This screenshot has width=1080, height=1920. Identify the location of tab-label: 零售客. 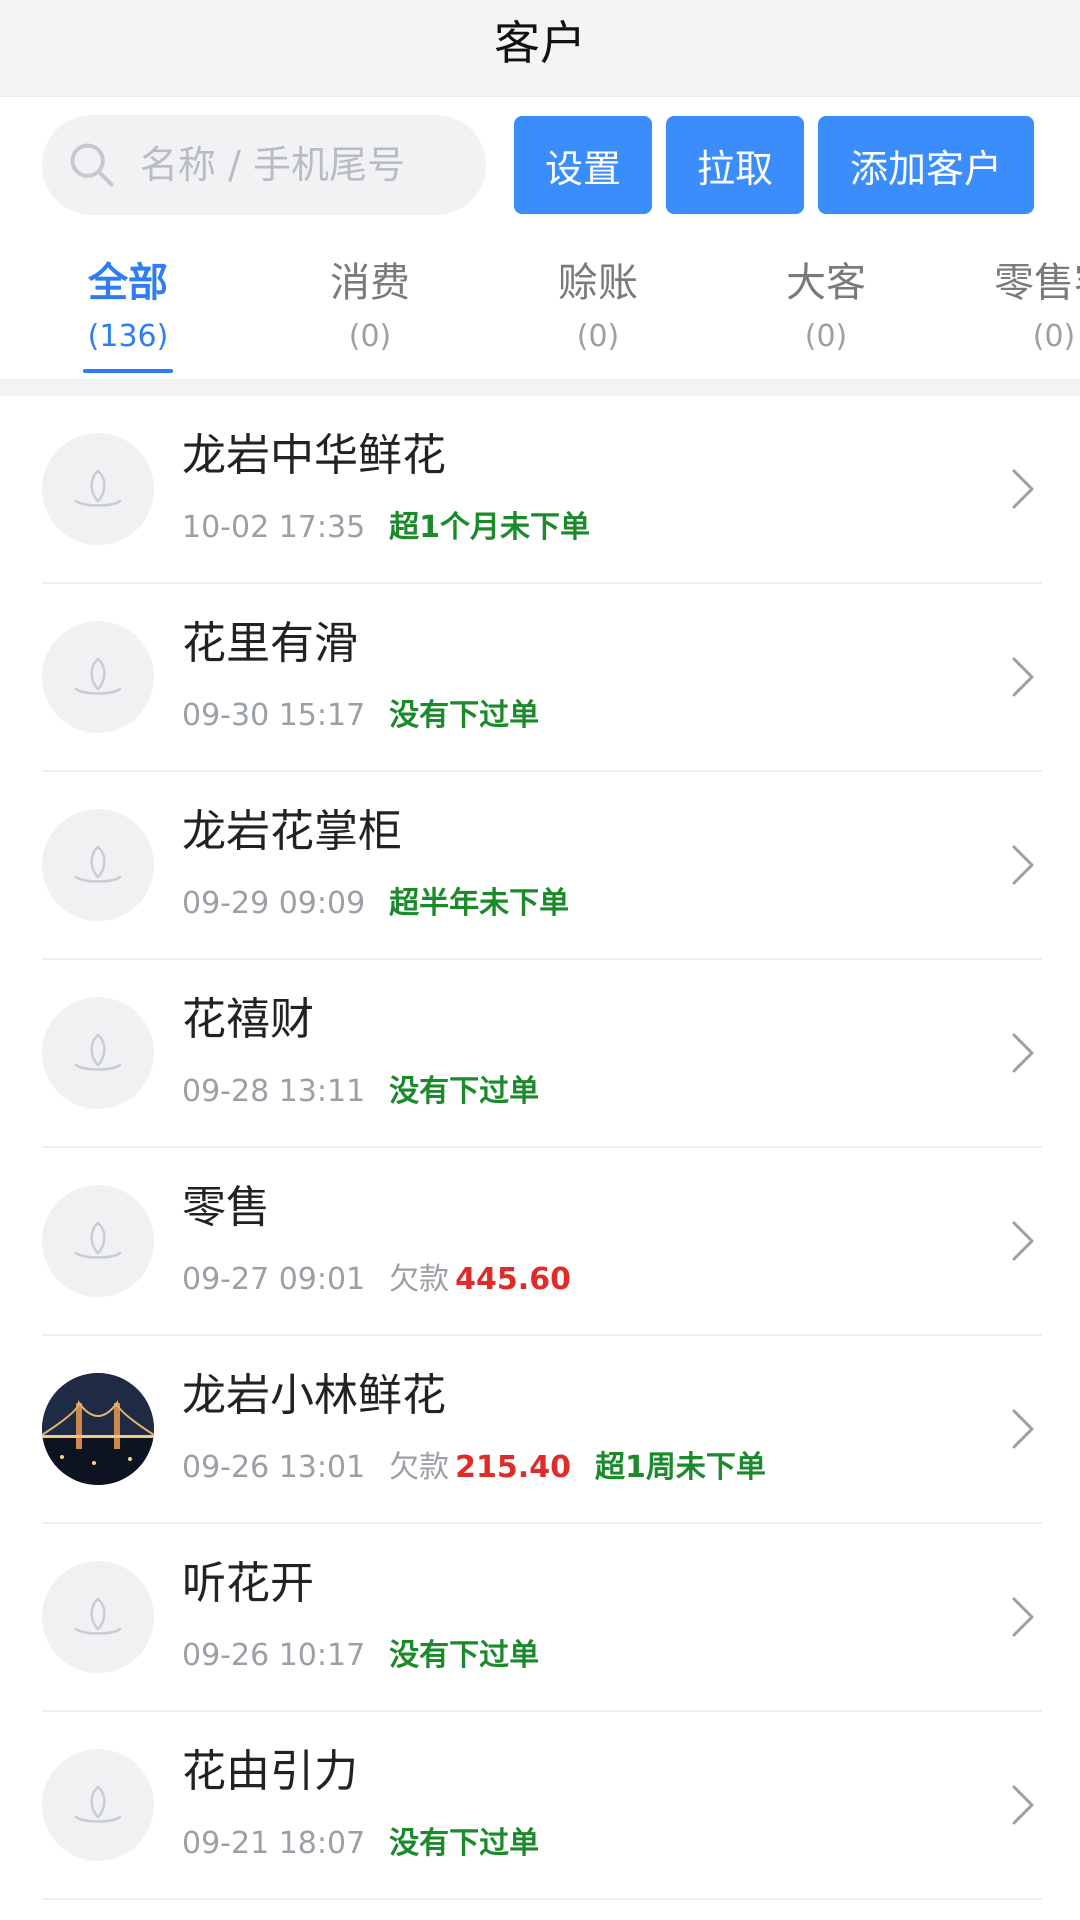
(1037, 283).